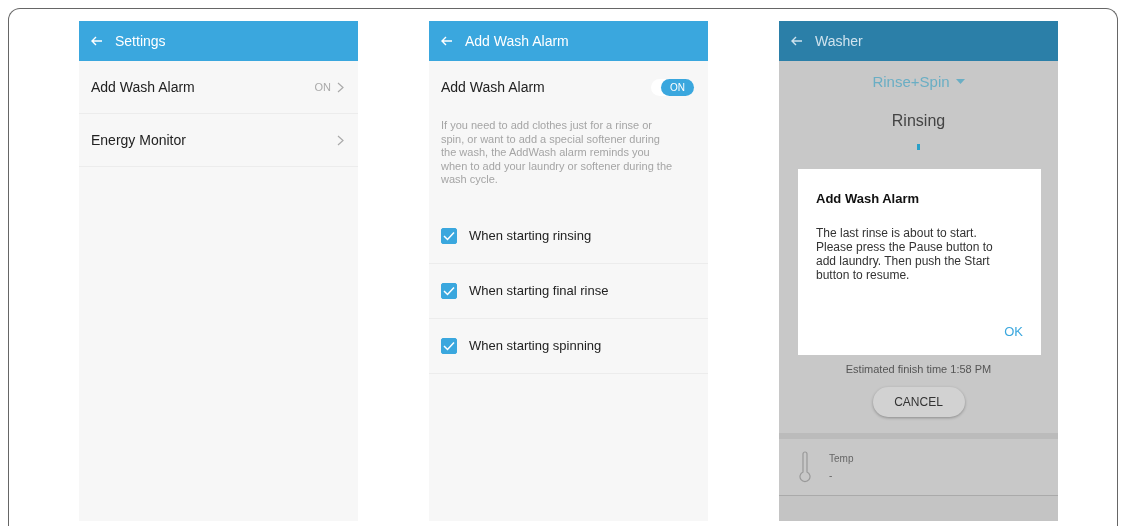 The image size is (1126, 526). I want to click on settings-item: Add Wash Alarm ON, so click(218, 87).